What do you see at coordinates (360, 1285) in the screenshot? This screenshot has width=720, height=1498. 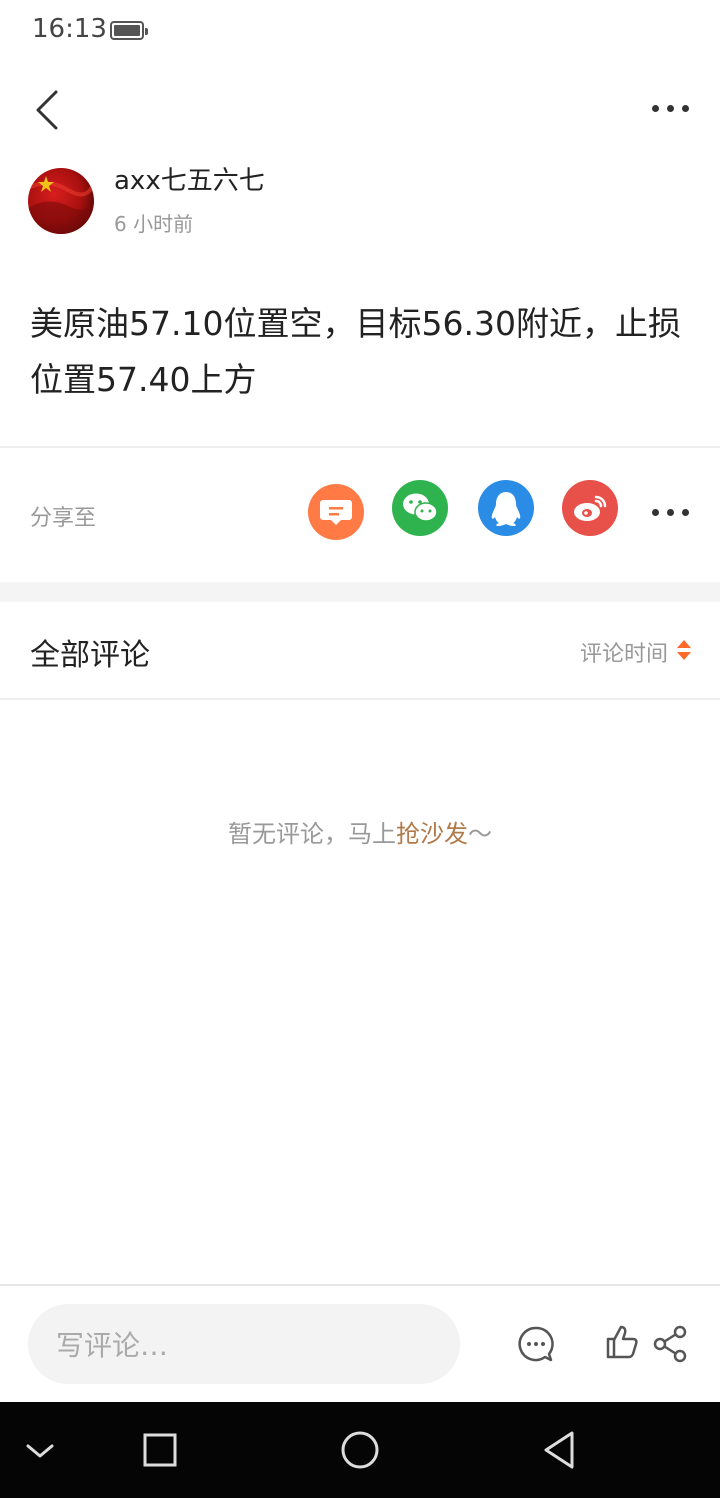 I see `bottom-bar-divider` at bounding box center [360, 1285].